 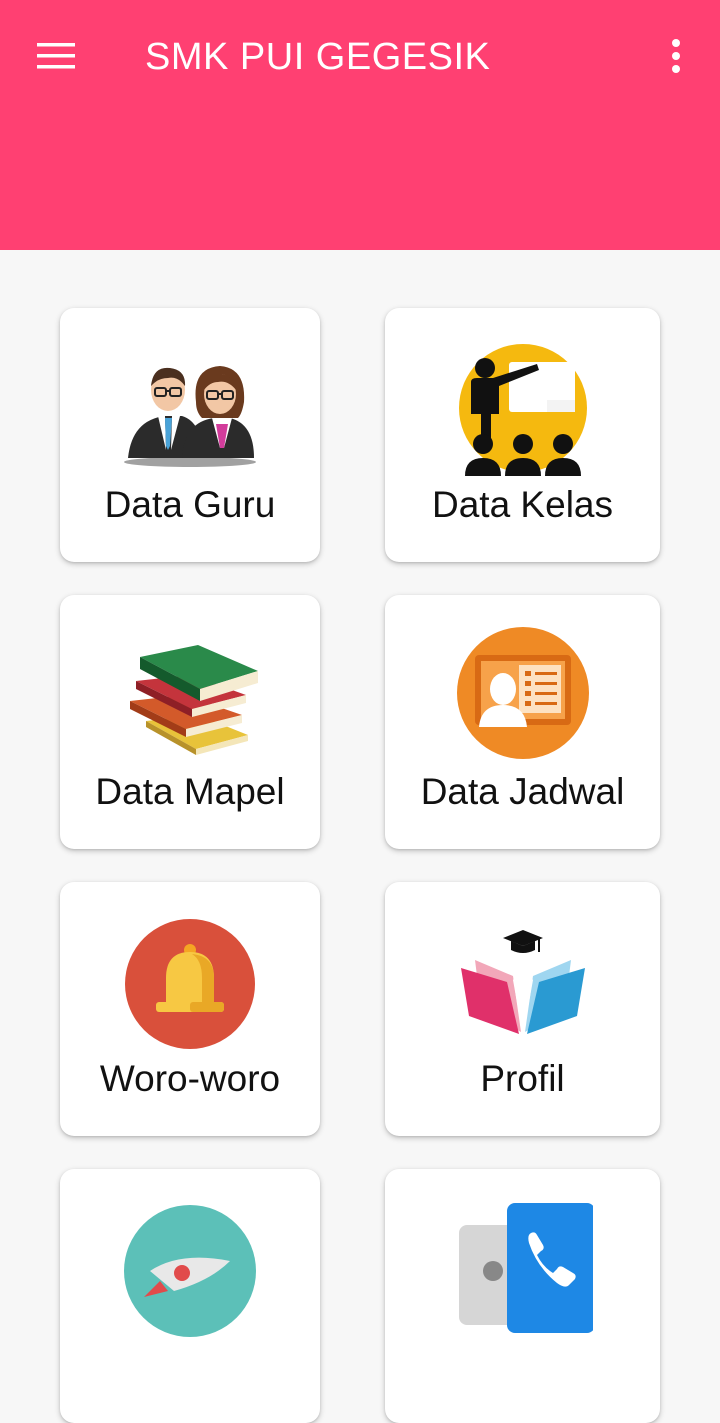 I want to click on overflow-menu-button, so click(x=676, y=56).